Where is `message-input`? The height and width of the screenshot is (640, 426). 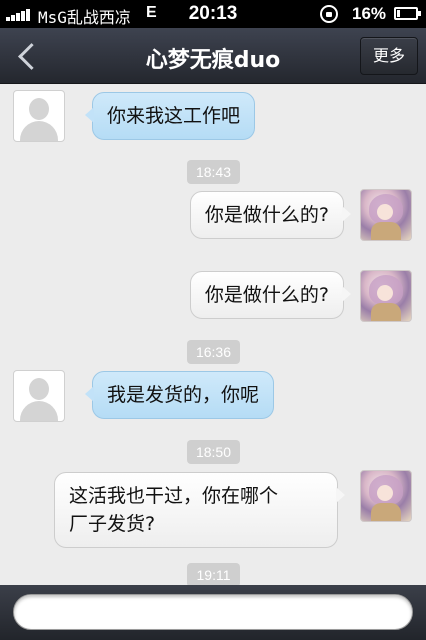
message-input is located at coordinates (213, 612).